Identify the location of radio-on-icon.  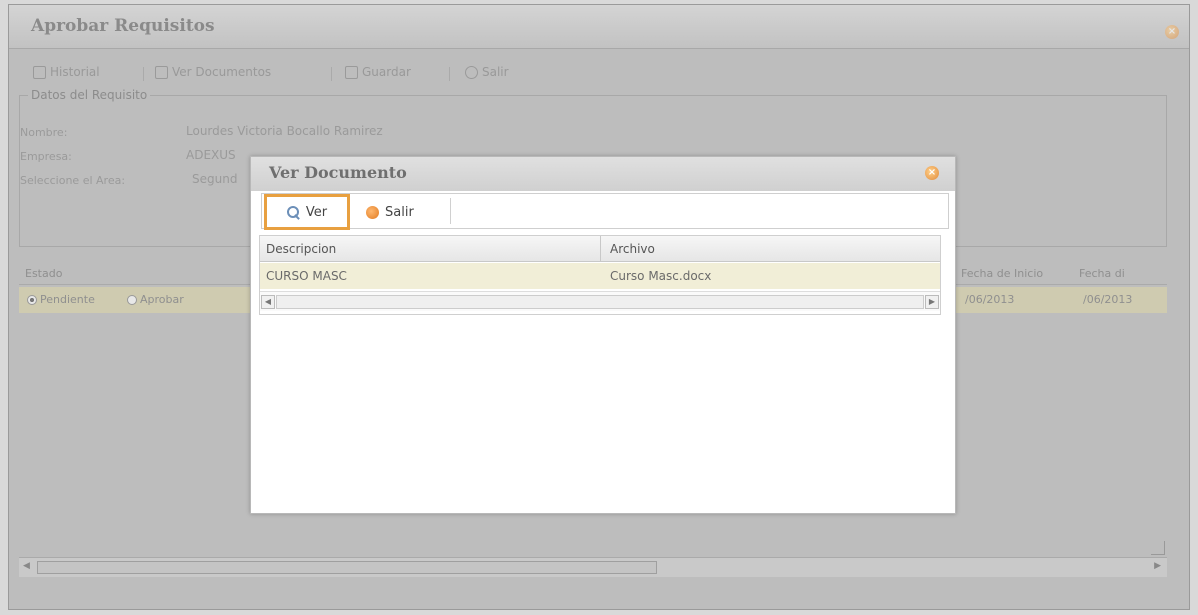
(32, 300).